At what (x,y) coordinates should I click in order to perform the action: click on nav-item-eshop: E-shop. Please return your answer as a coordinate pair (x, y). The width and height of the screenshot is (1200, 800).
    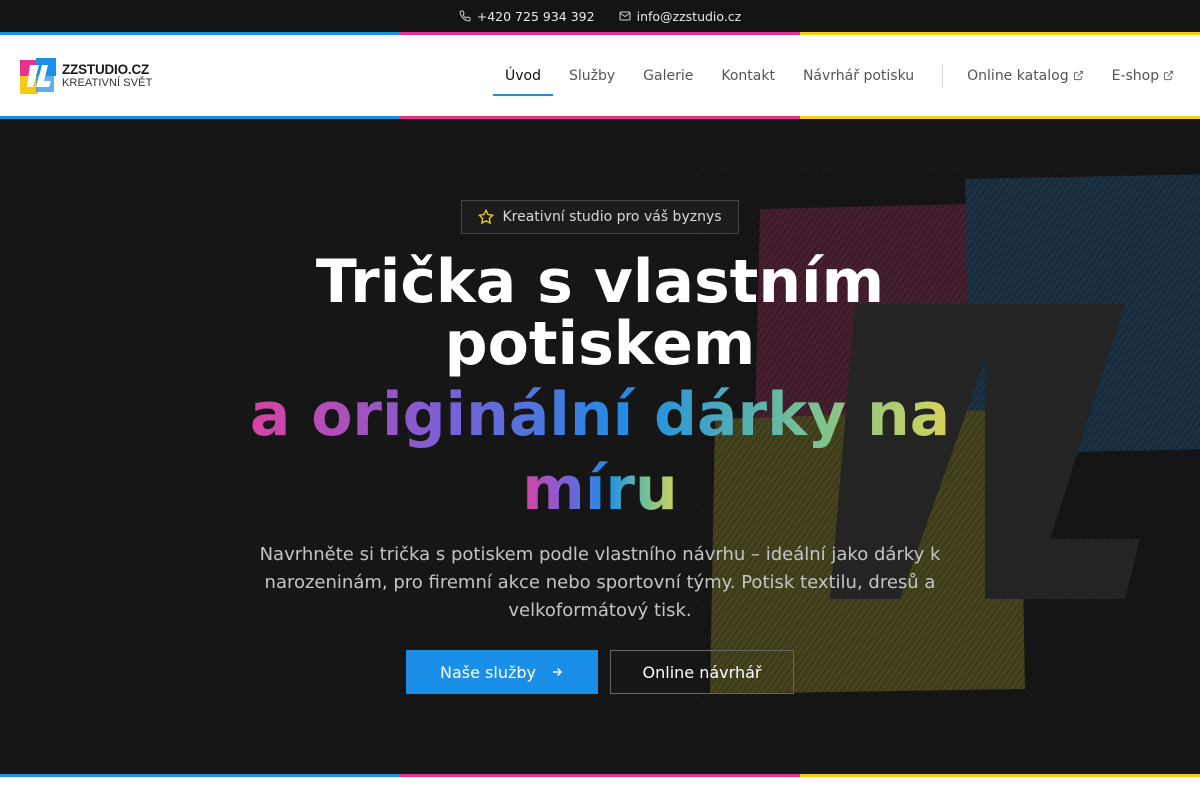
    Looking at the image, I should click on (1143, 76).